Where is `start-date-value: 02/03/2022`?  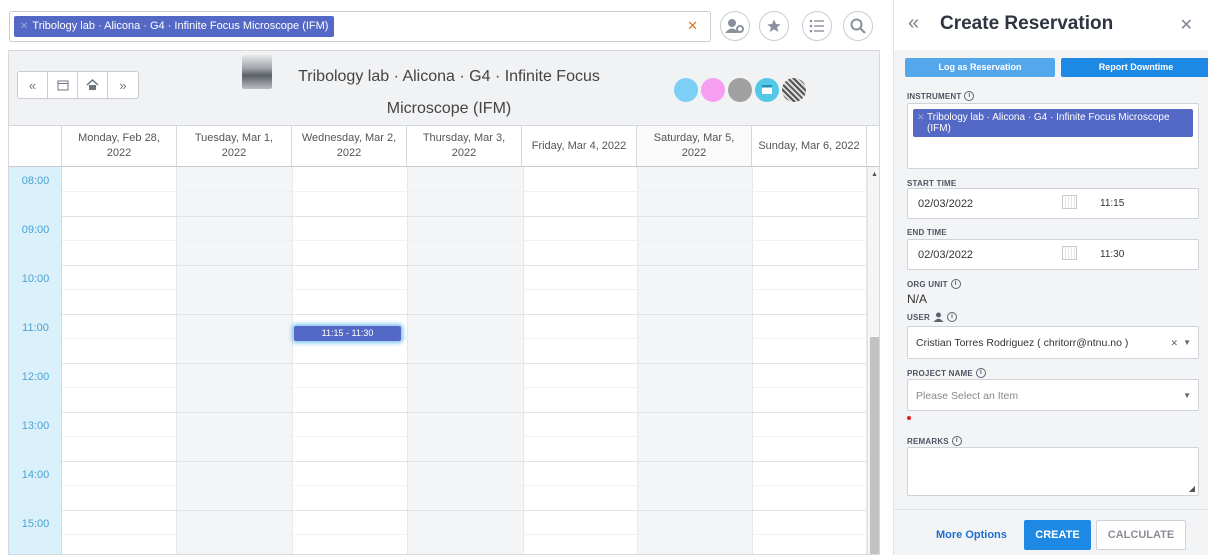
start-date-value: 02/03/2022 is located at coordinates (945, 204).